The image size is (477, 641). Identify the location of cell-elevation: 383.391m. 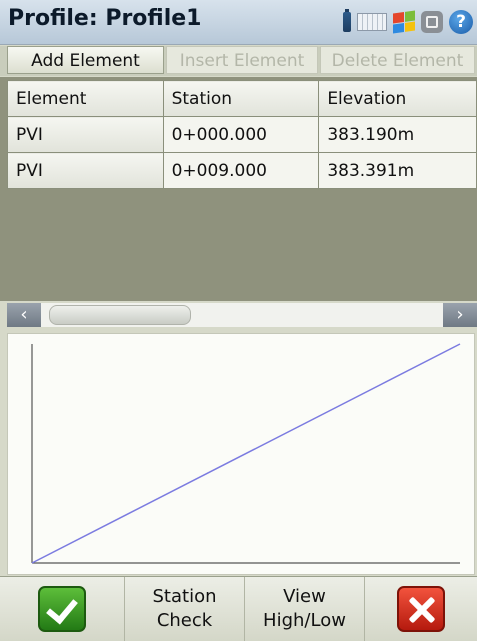
(397, 170).